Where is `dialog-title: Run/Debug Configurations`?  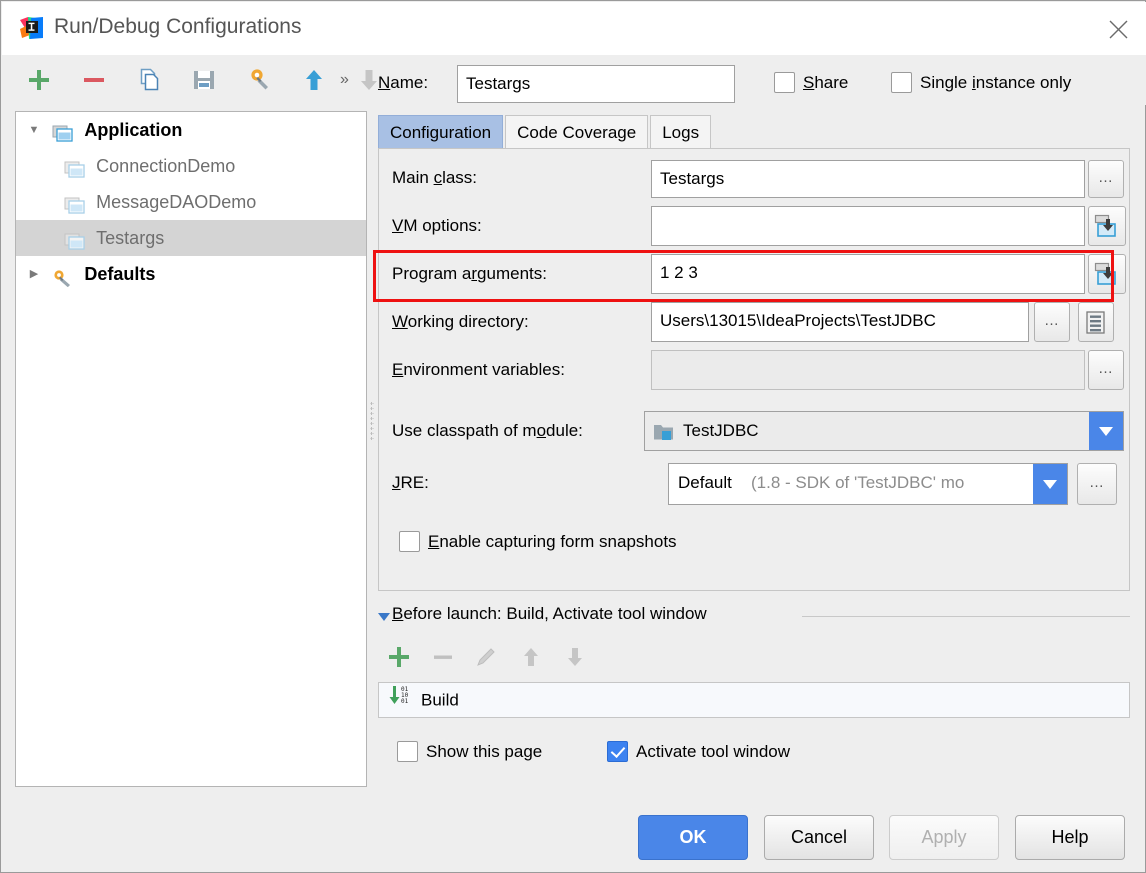 dialog-title: Run/Debug Configurations is located at coordinates (178, 26).